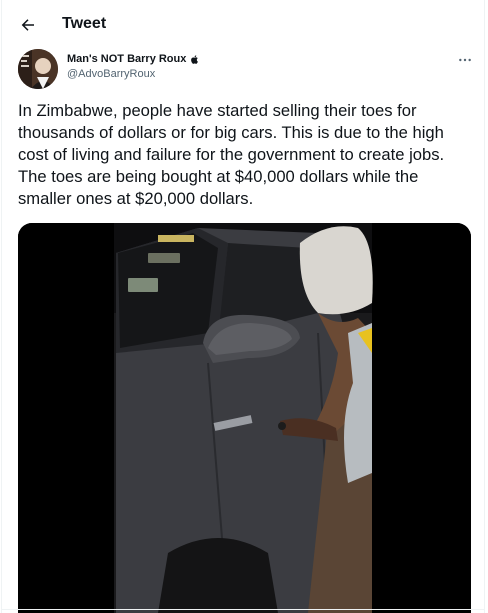 Image resolution: width=488 pixels, height=613 pixels. I want to click on tweet-header: Tweet, so click(243, 25).